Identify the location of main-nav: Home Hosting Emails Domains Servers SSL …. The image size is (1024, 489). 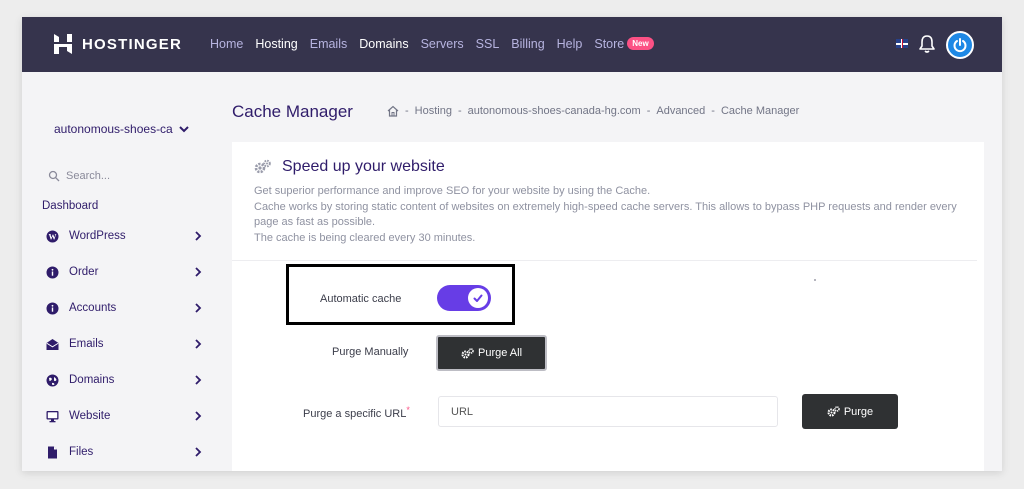
(438, 44).